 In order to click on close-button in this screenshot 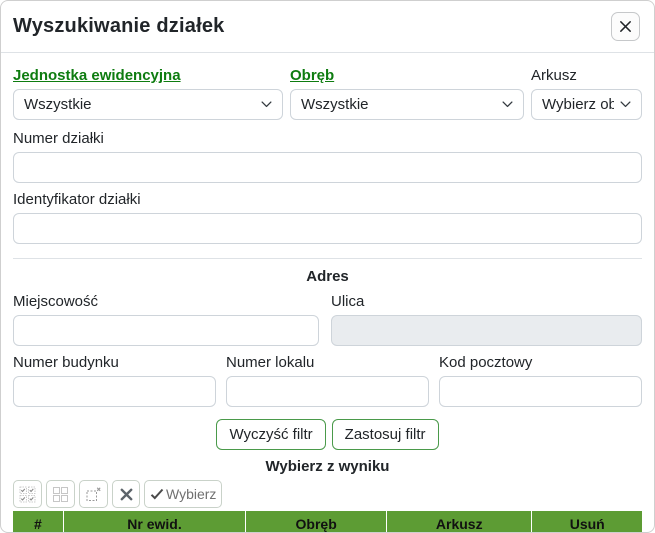, I will do `click(625, 26)`.